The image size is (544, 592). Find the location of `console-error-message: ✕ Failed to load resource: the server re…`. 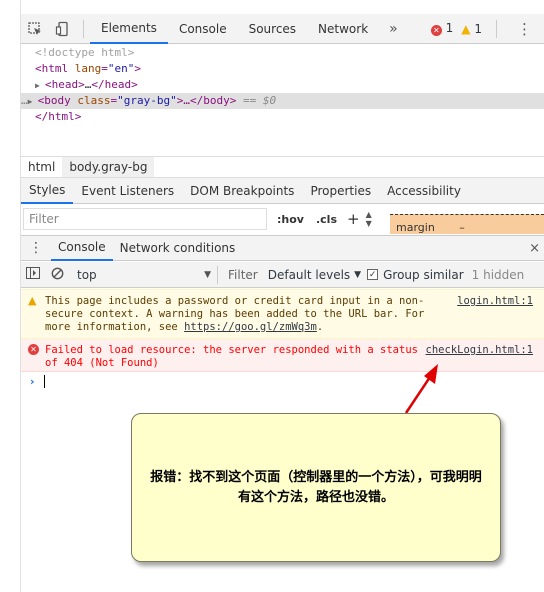

console-error-message: ✕ Failed to load resource: the server re… is located at coordinates (282, 355).